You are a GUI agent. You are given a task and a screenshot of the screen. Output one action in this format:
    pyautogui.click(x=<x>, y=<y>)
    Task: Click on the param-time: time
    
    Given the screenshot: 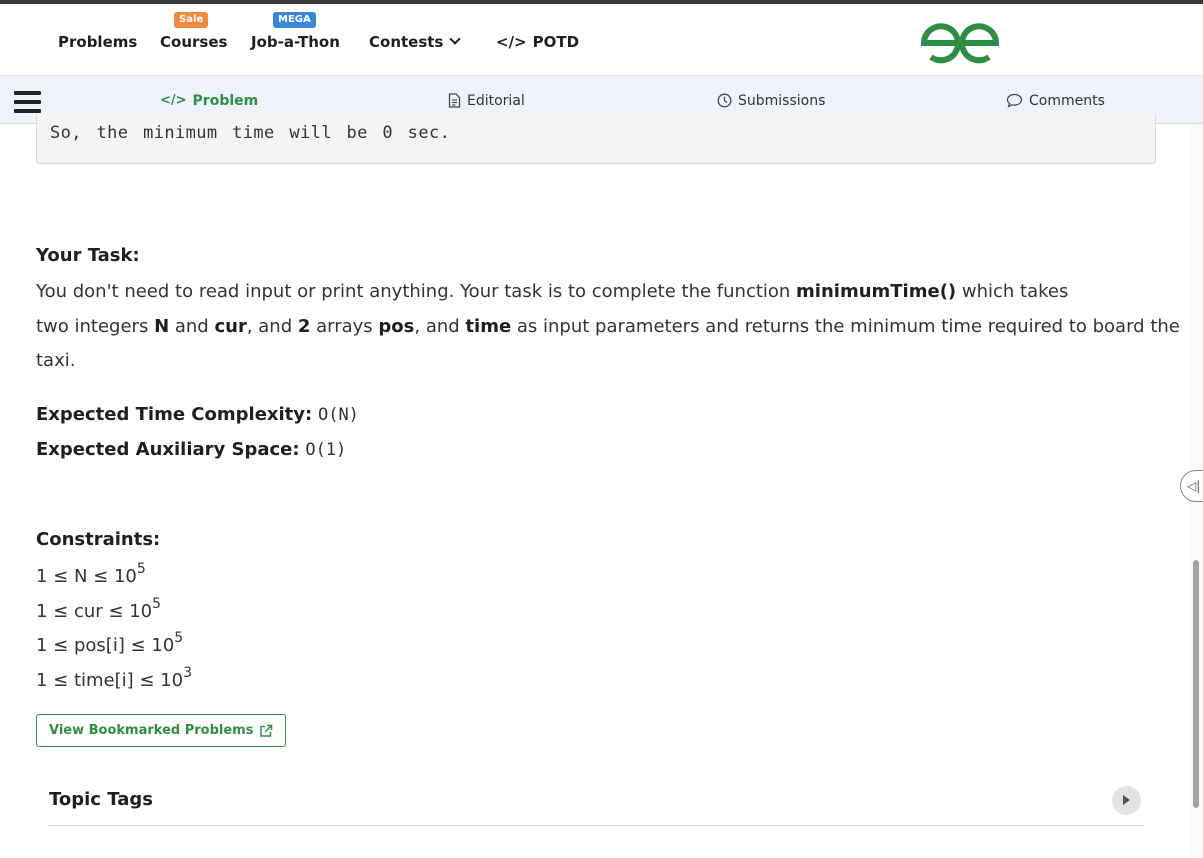 What is the action you would take?
    pyautogui.click(x=488, y=326)
    